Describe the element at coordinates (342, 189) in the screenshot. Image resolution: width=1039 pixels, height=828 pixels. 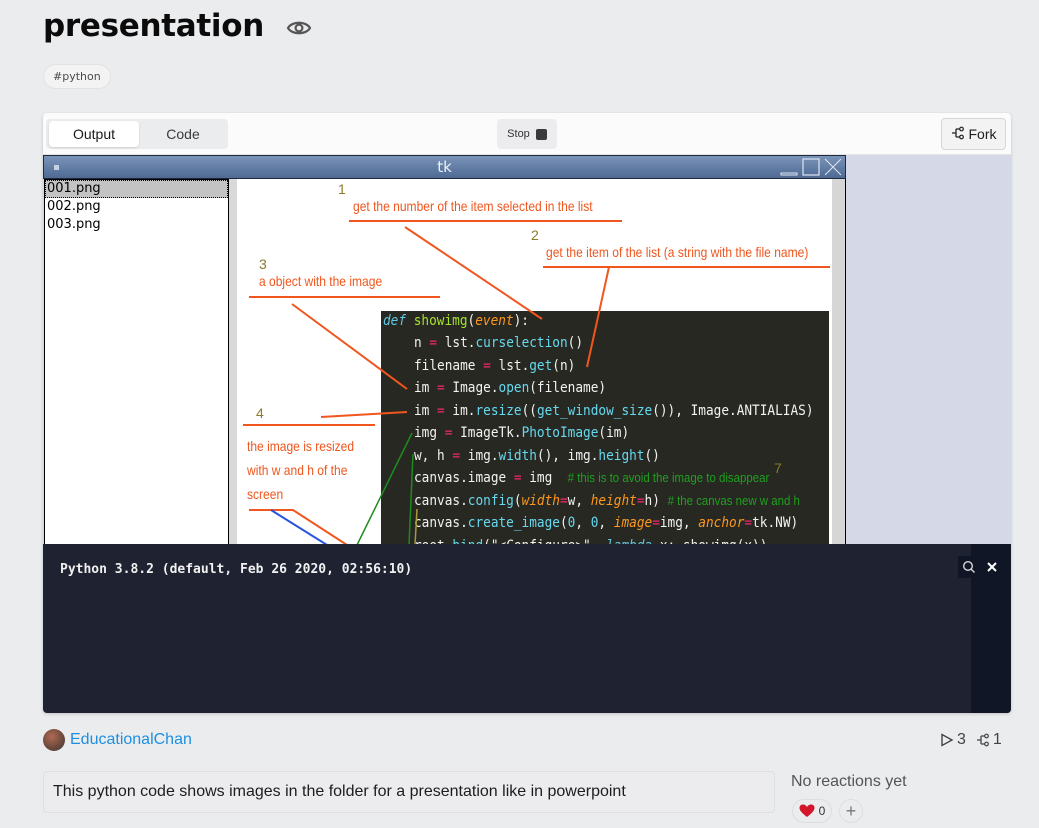
I see `annotation-number: 1` at that location.